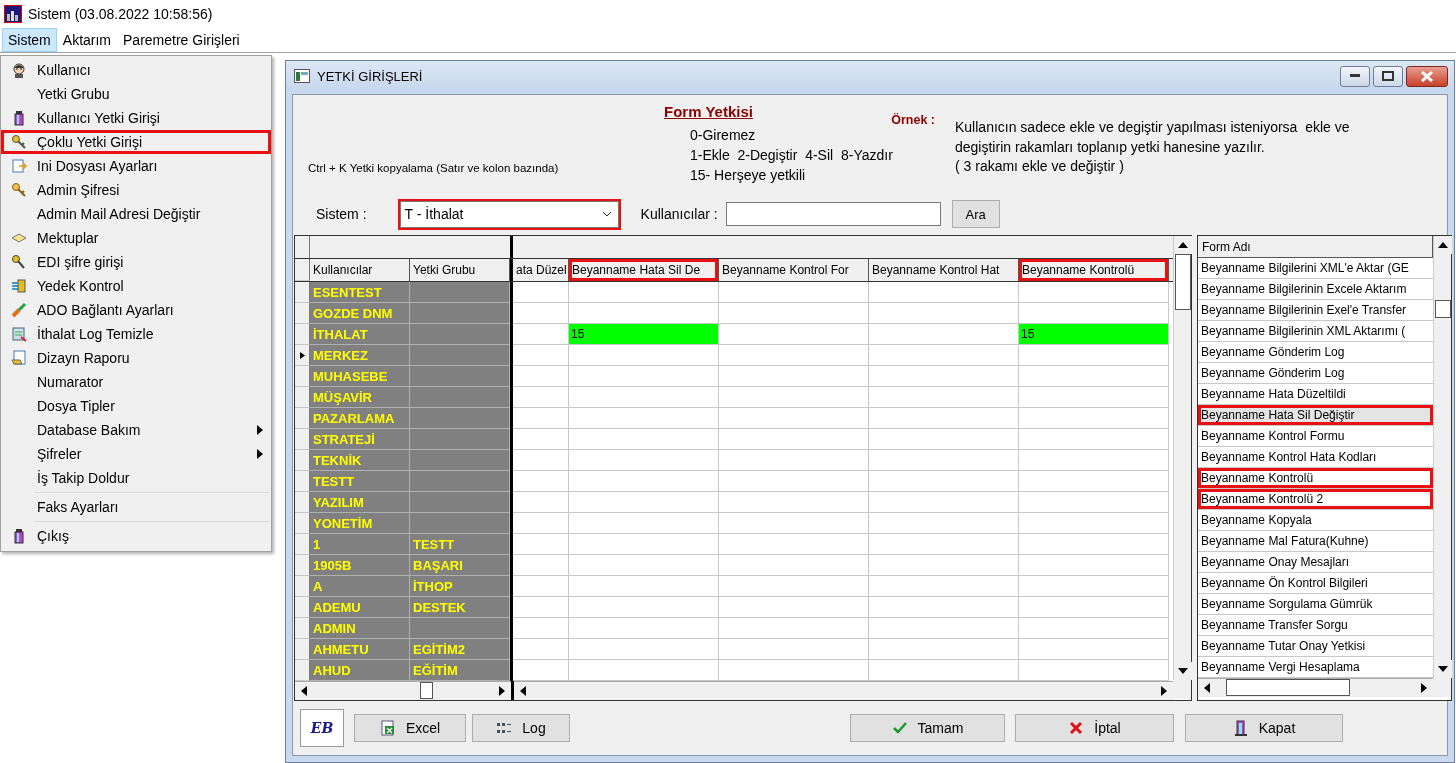 This screenshot has width=1456, height=763. I want to click on row-header, so click(302, 355).